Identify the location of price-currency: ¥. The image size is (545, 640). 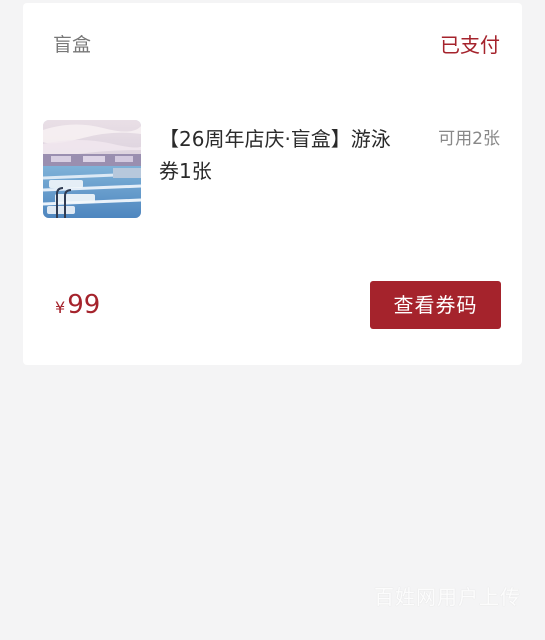
(60, 307).